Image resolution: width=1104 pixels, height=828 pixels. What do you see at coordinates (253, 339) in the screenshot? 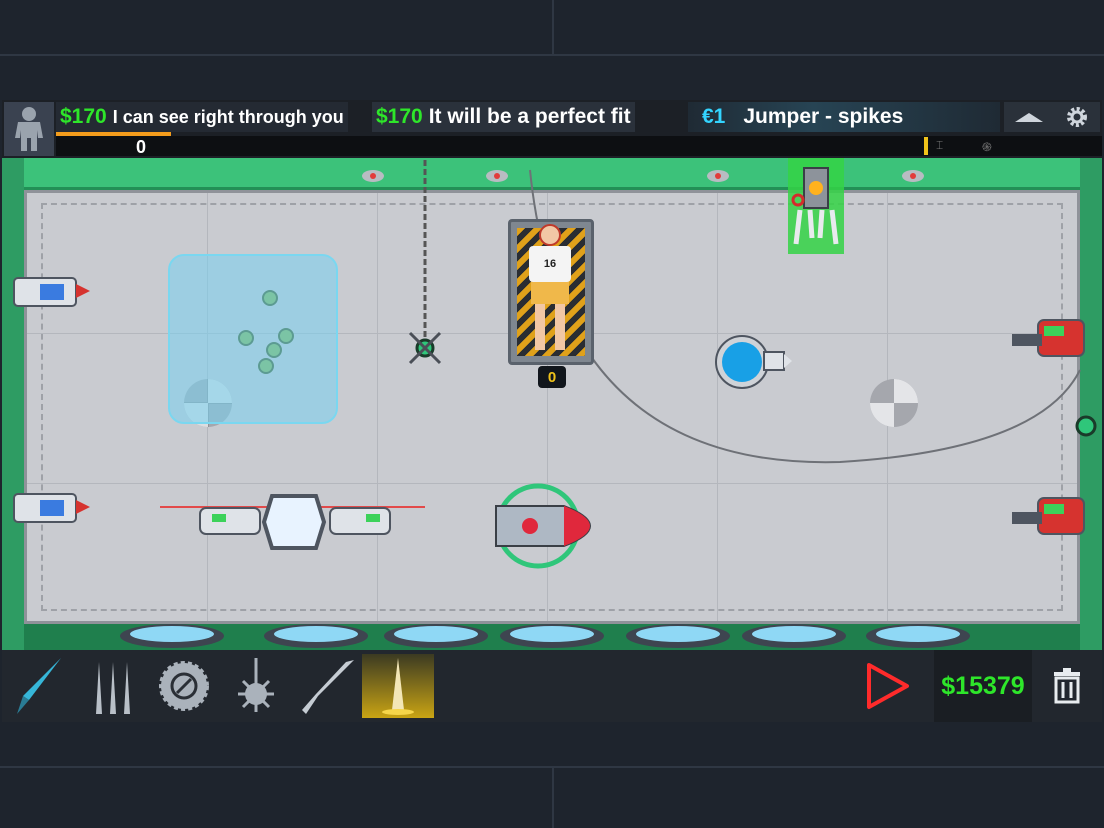
I see `water-tank` at bounding box center [253, 339].